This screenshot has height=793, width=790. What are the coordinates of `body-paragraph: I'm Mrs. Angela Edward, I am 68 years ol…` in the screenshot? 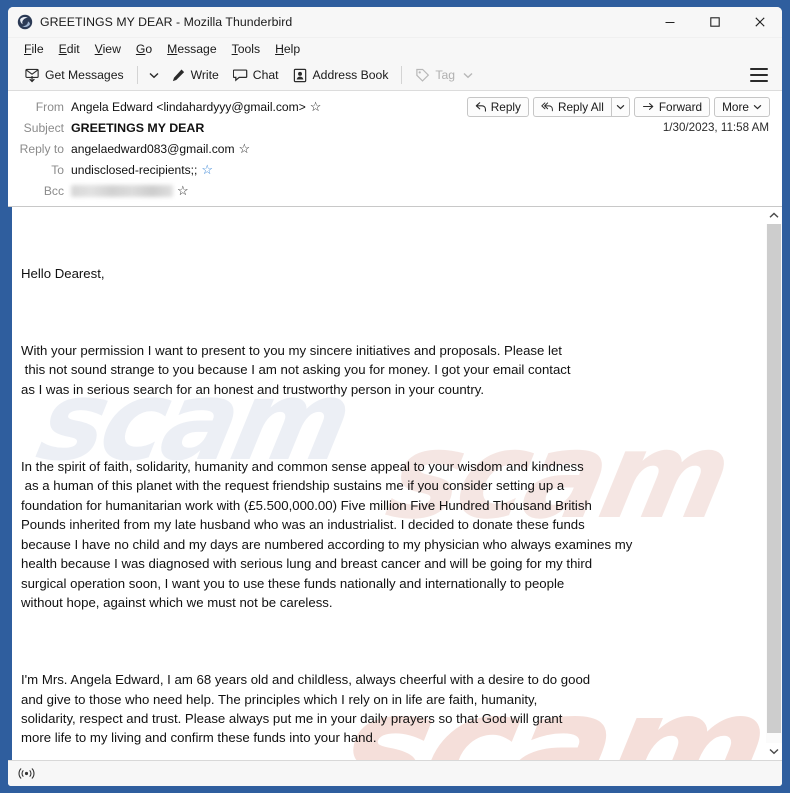 It's located at (306, 709).